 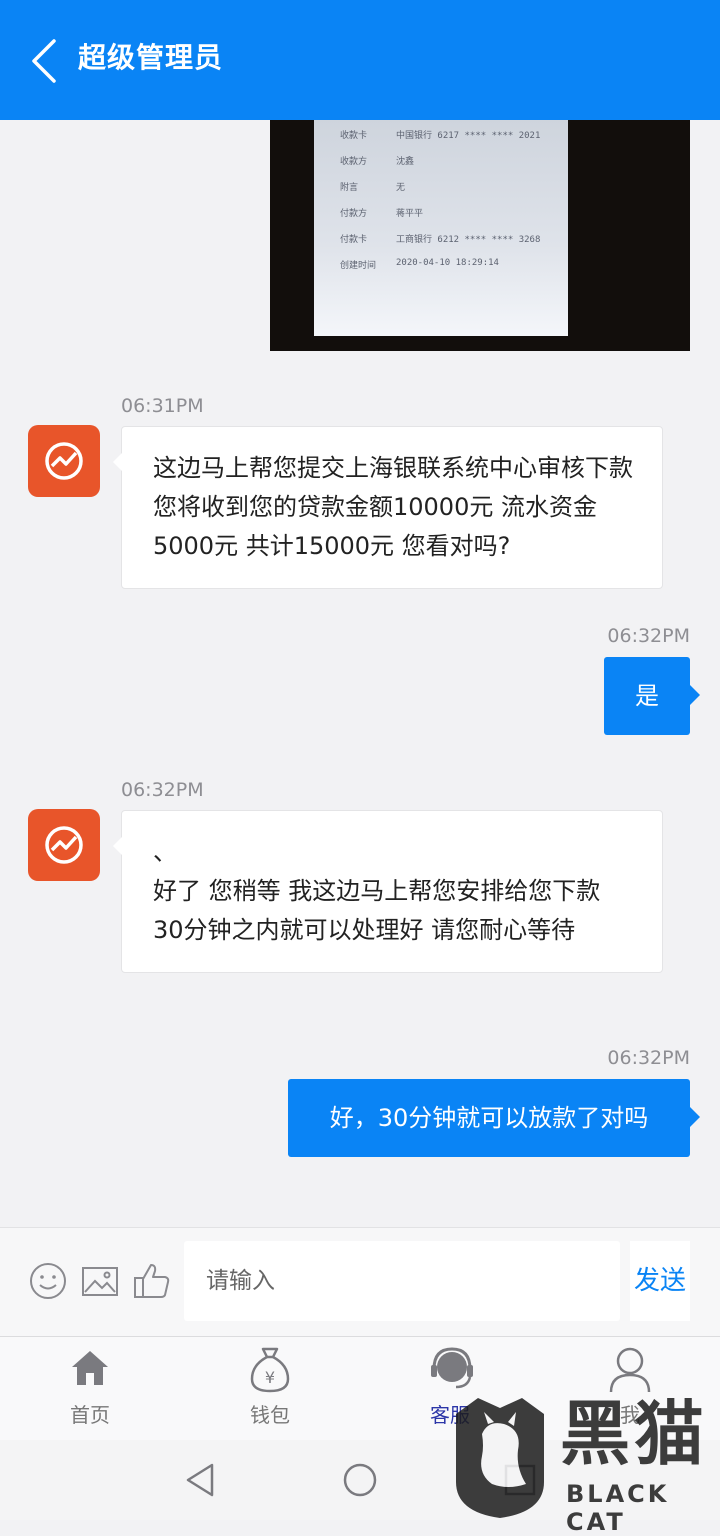 I want to click on money-bag-icon: ¥, so click(x=270, y=1370).